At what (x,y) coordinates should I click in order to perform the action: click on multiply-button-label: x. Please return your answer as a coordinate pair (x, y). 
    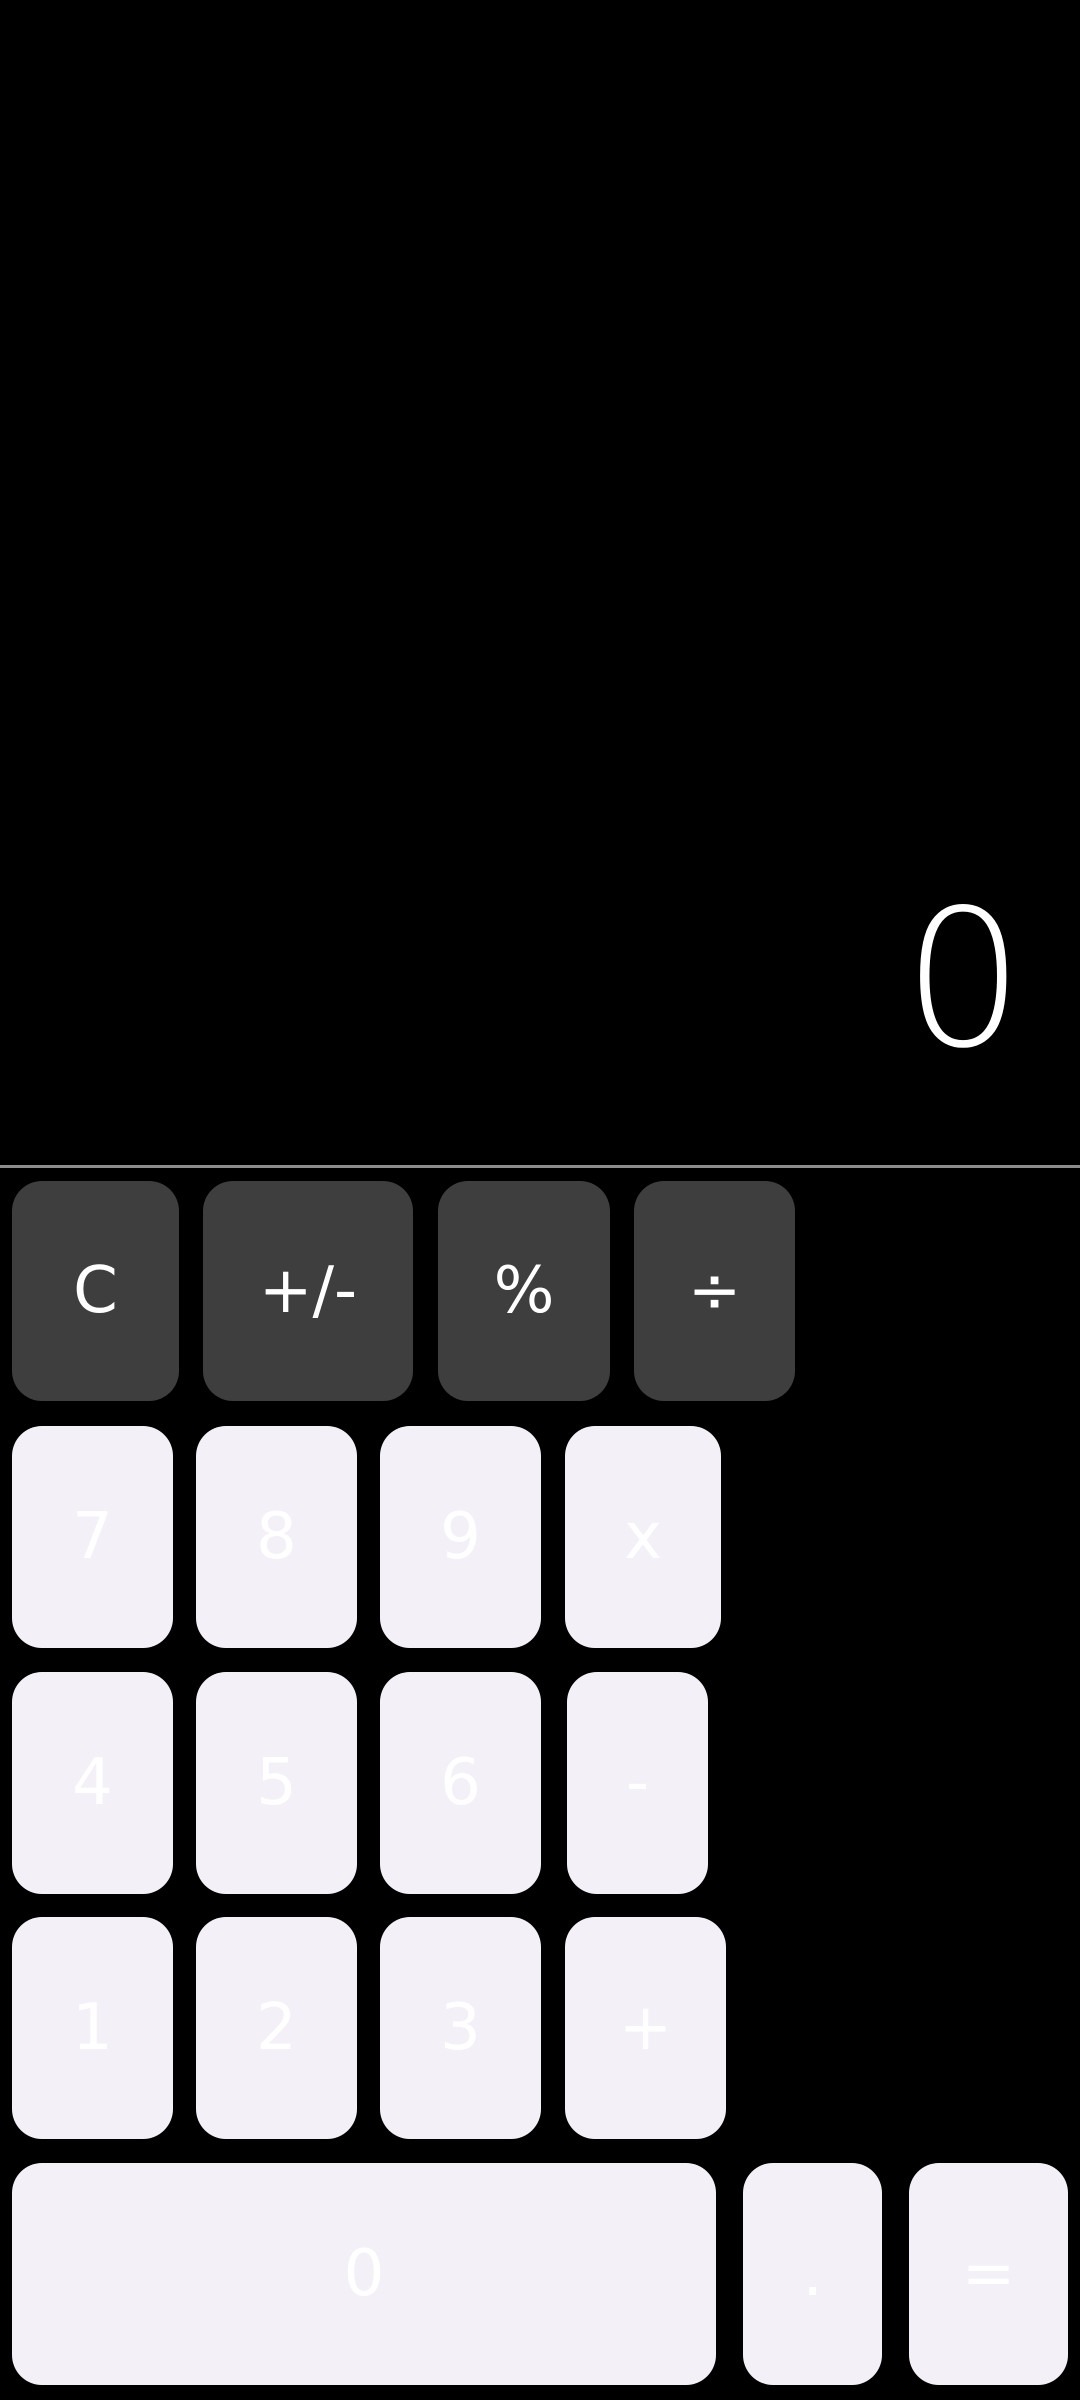
    Looking at the image, I should click on (643, 1537).